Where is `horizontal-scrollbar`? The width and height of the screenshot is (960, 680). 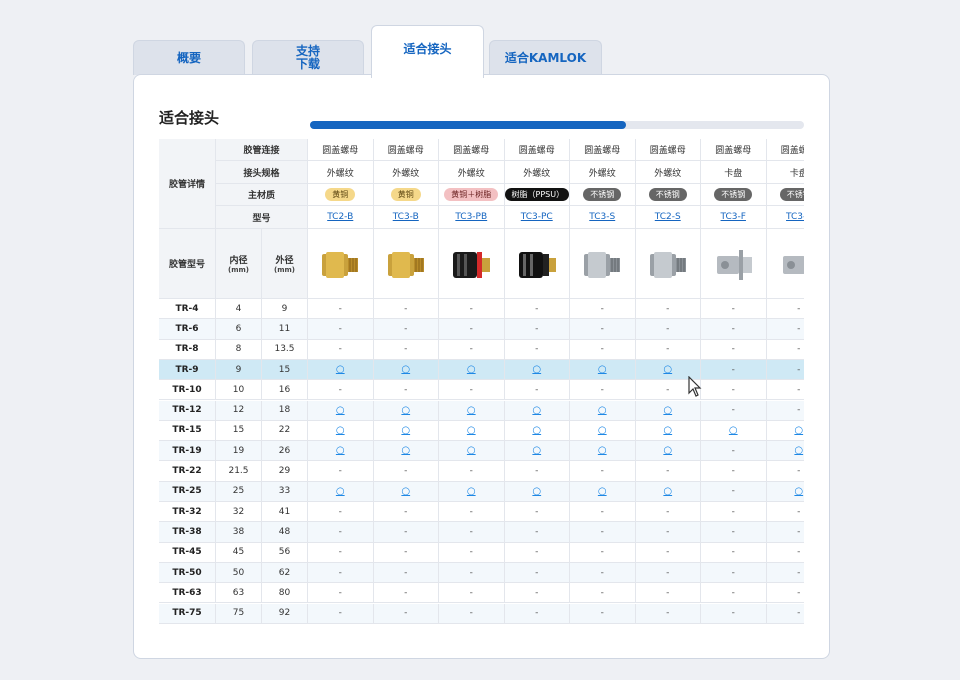 horizontal-scrollbar is located at coordinates (557, 125).